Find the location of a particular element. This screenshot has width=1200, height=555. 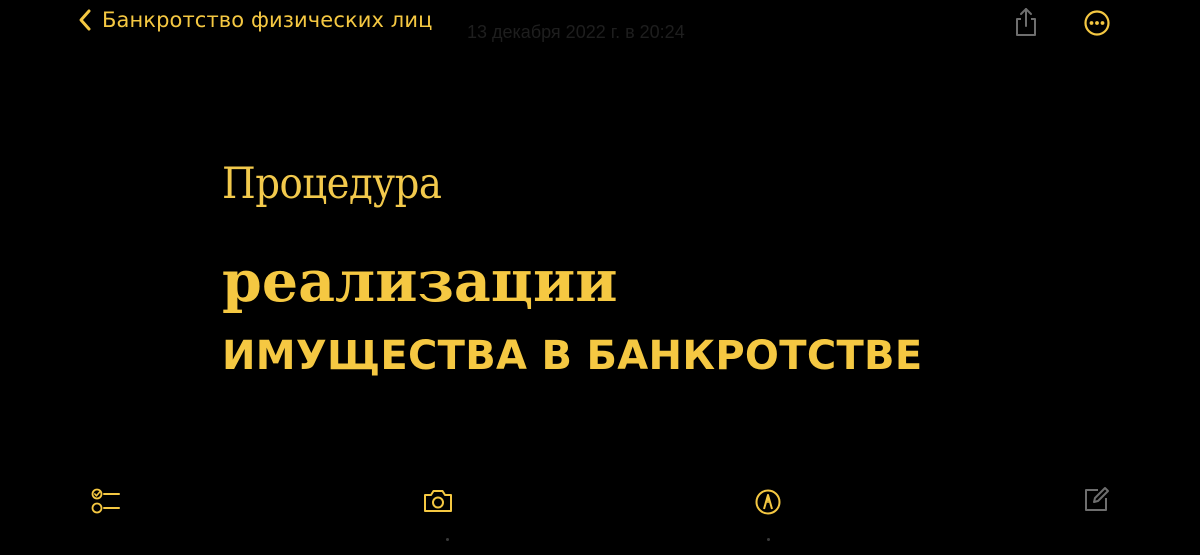

markup-pen-icon is located at coordinates (768, 502).